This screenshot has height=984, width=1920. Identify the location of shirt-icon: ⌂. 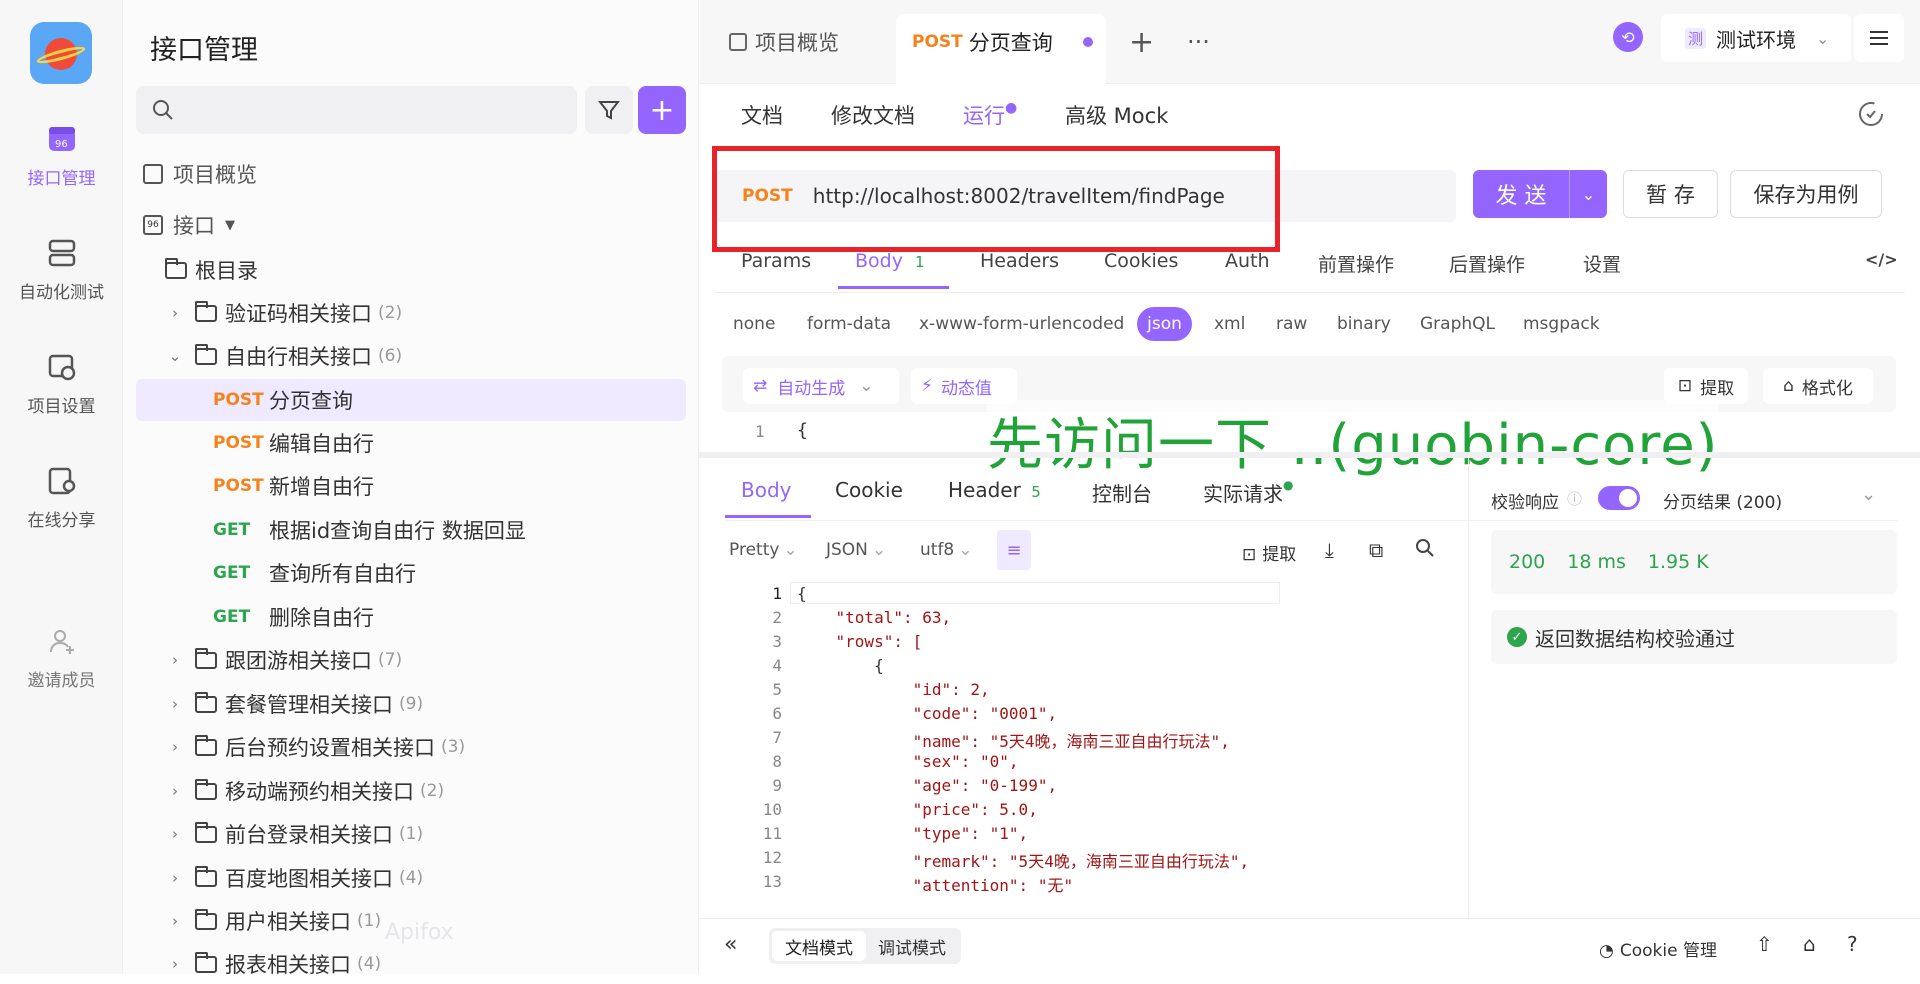
(1809, 944).